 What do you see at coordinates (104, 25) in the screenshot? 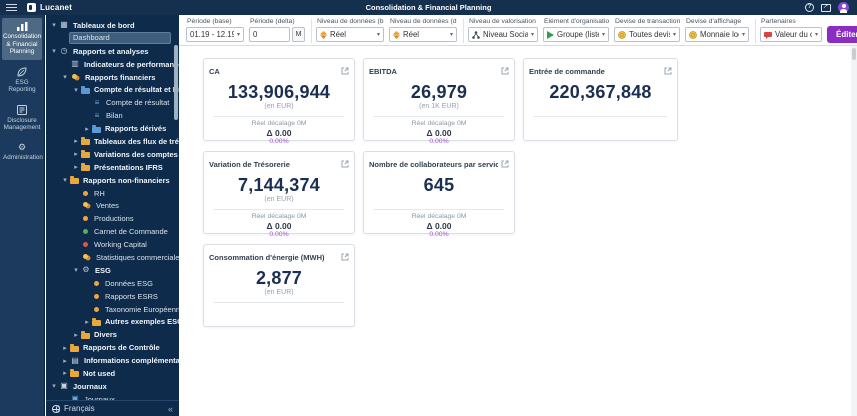
I see `tree-item-label: Tableaux de bord` at bounding box center [104, 25].